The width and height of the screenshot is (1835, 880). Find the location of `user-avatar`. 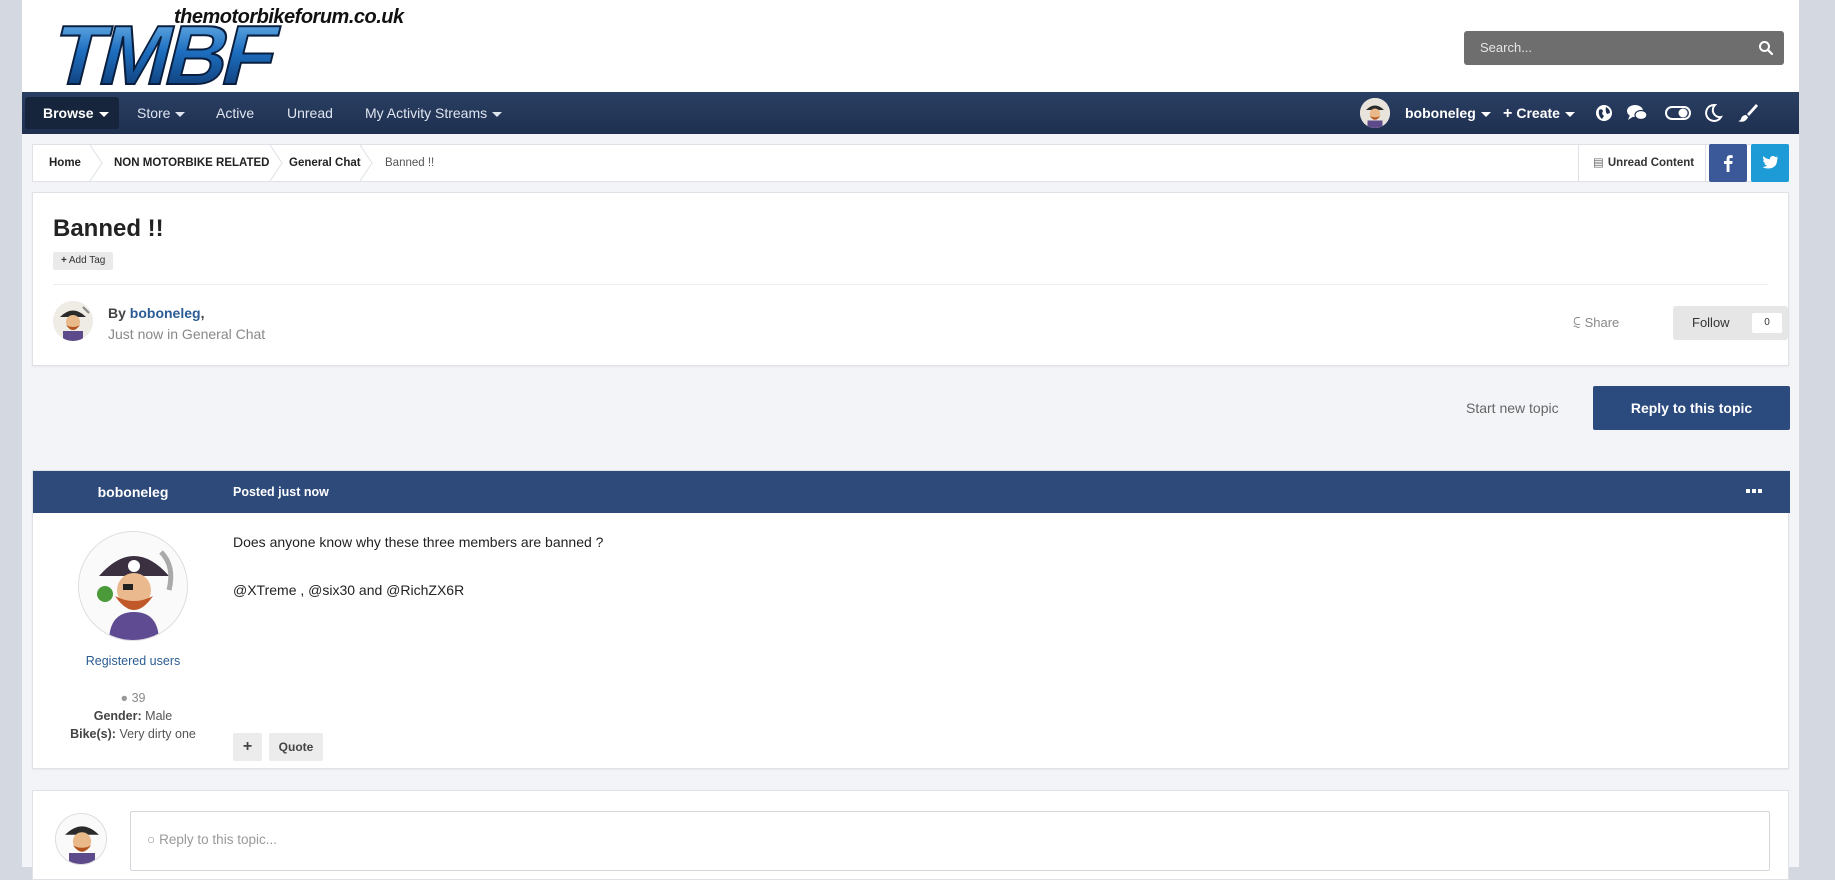

user-avatar is located at coordinates (1375, 113).